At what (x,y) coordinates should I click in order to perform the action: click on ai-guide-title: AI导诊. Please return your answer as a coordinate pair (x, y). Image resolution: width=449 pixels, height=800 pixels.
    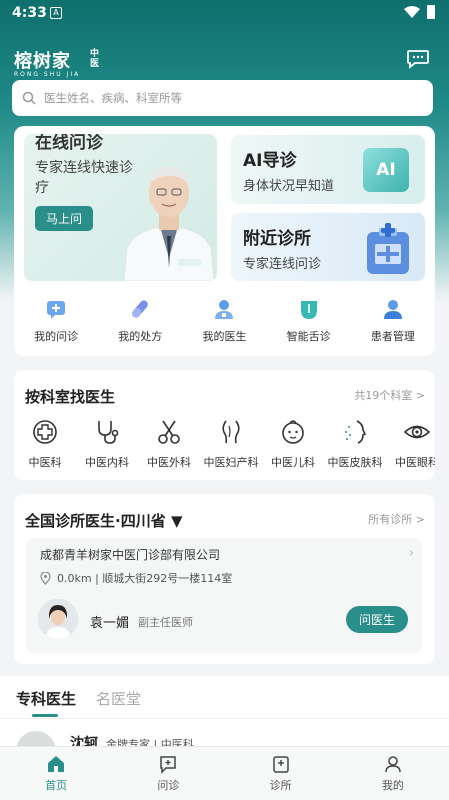
    Looking at the image, I should click on (270, 161).